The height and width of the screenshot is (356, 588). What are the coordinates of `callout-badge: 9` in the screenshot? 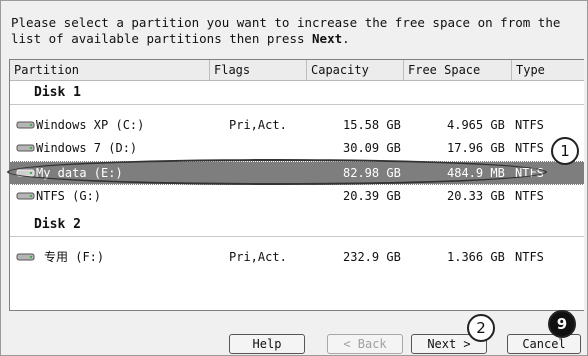 It's located at (562, 324).